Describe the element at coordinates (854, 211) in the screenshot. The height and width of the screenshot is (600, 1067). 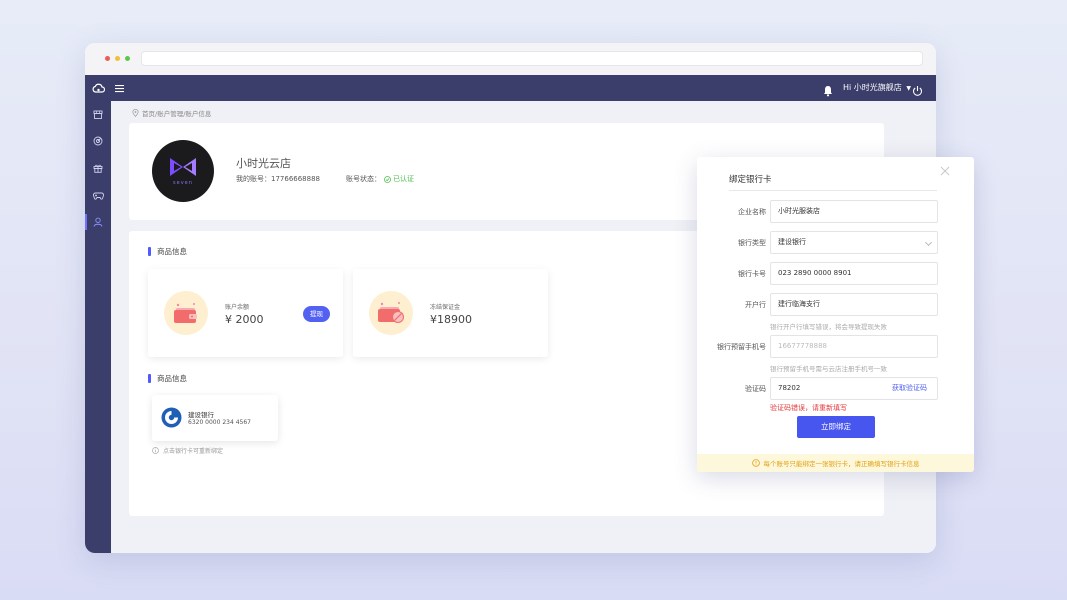
I see `company-name-input: 小时光服装店` at that location.